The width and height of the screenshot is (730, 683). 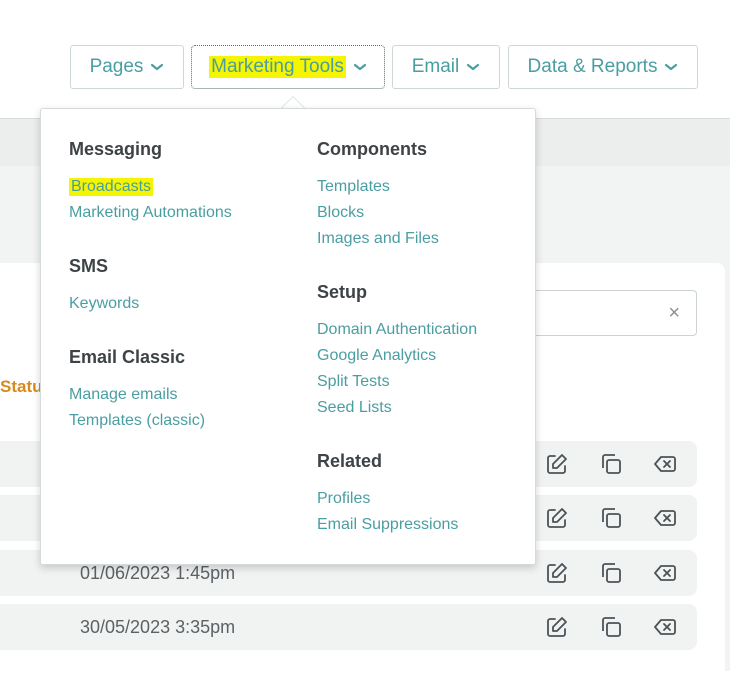 What do you see at coordinates (343, 499) in the screenshot?
I see `menu-item-profiles: Profiles` at bounding box center [343, 499].